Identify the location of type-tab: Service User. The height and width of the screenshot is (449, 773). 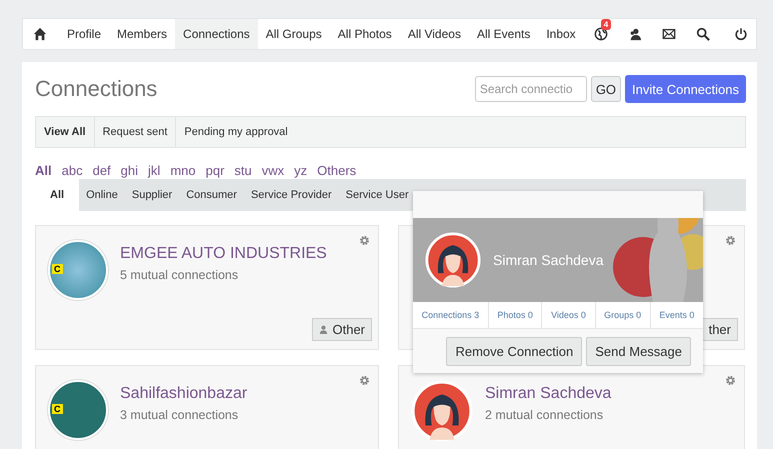
(377, 195).